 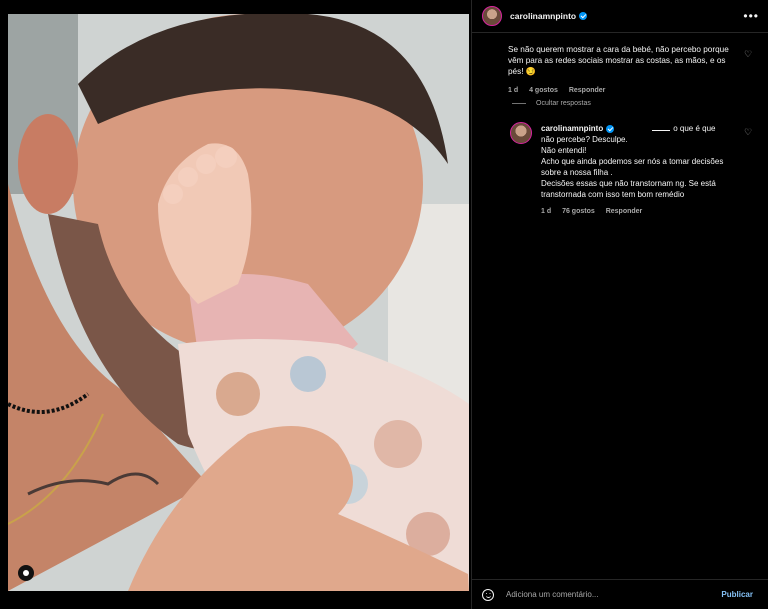 I want to click on reply-line-2: Não entendi!, so click(x=564, y=150).